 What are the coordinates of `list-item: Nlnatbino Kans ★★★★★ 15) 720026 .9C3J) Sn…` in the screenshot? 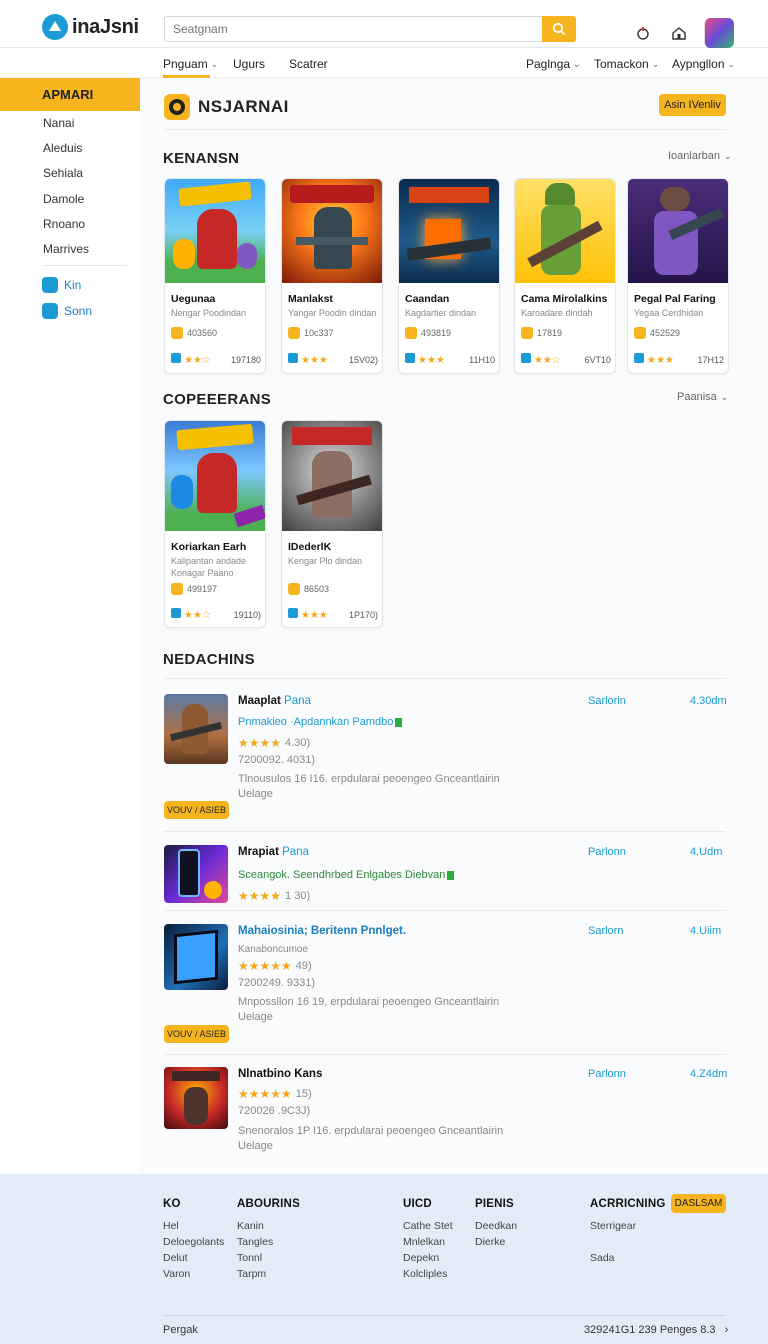 It's located at (445, 1112).